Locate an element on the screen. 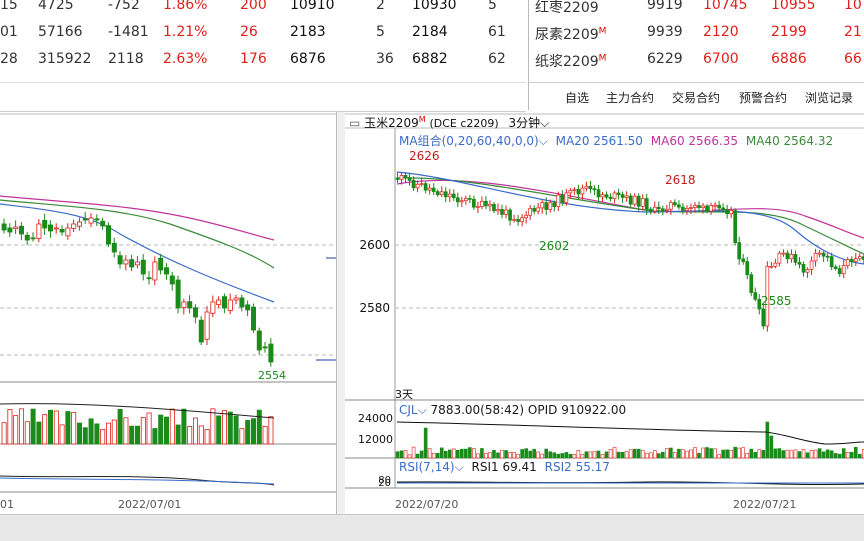 This screenshot has width=864, height=541. quote-cell-c5: 2183 is located at coordinates (308, 32).